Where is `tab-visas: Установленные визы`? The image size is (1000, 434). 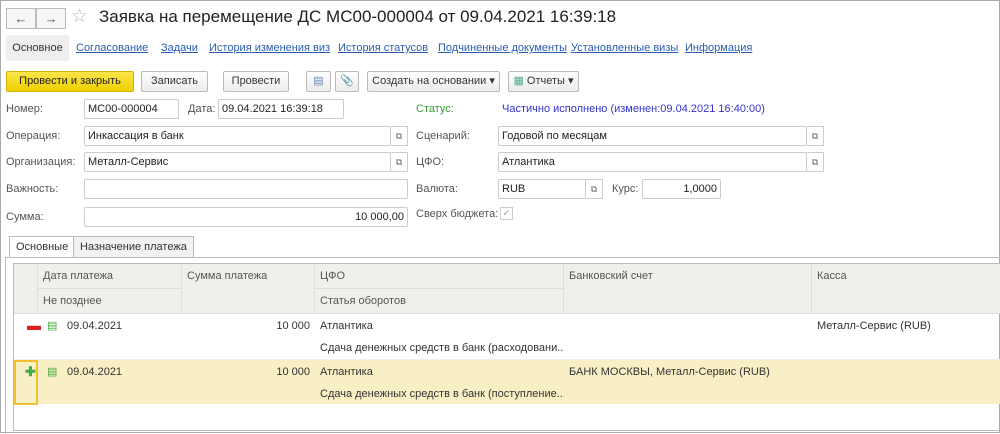
tab-visas: Установленные визы is located at coordinates (624, 48).